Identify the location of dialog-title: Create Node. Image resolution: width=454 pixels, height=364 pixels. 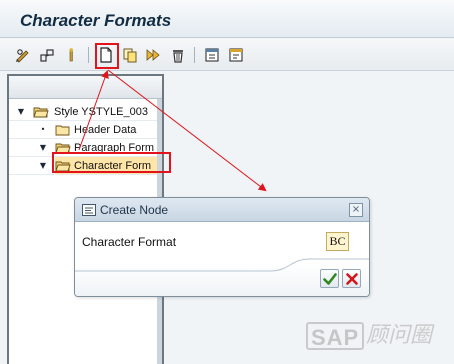
(134, 210).